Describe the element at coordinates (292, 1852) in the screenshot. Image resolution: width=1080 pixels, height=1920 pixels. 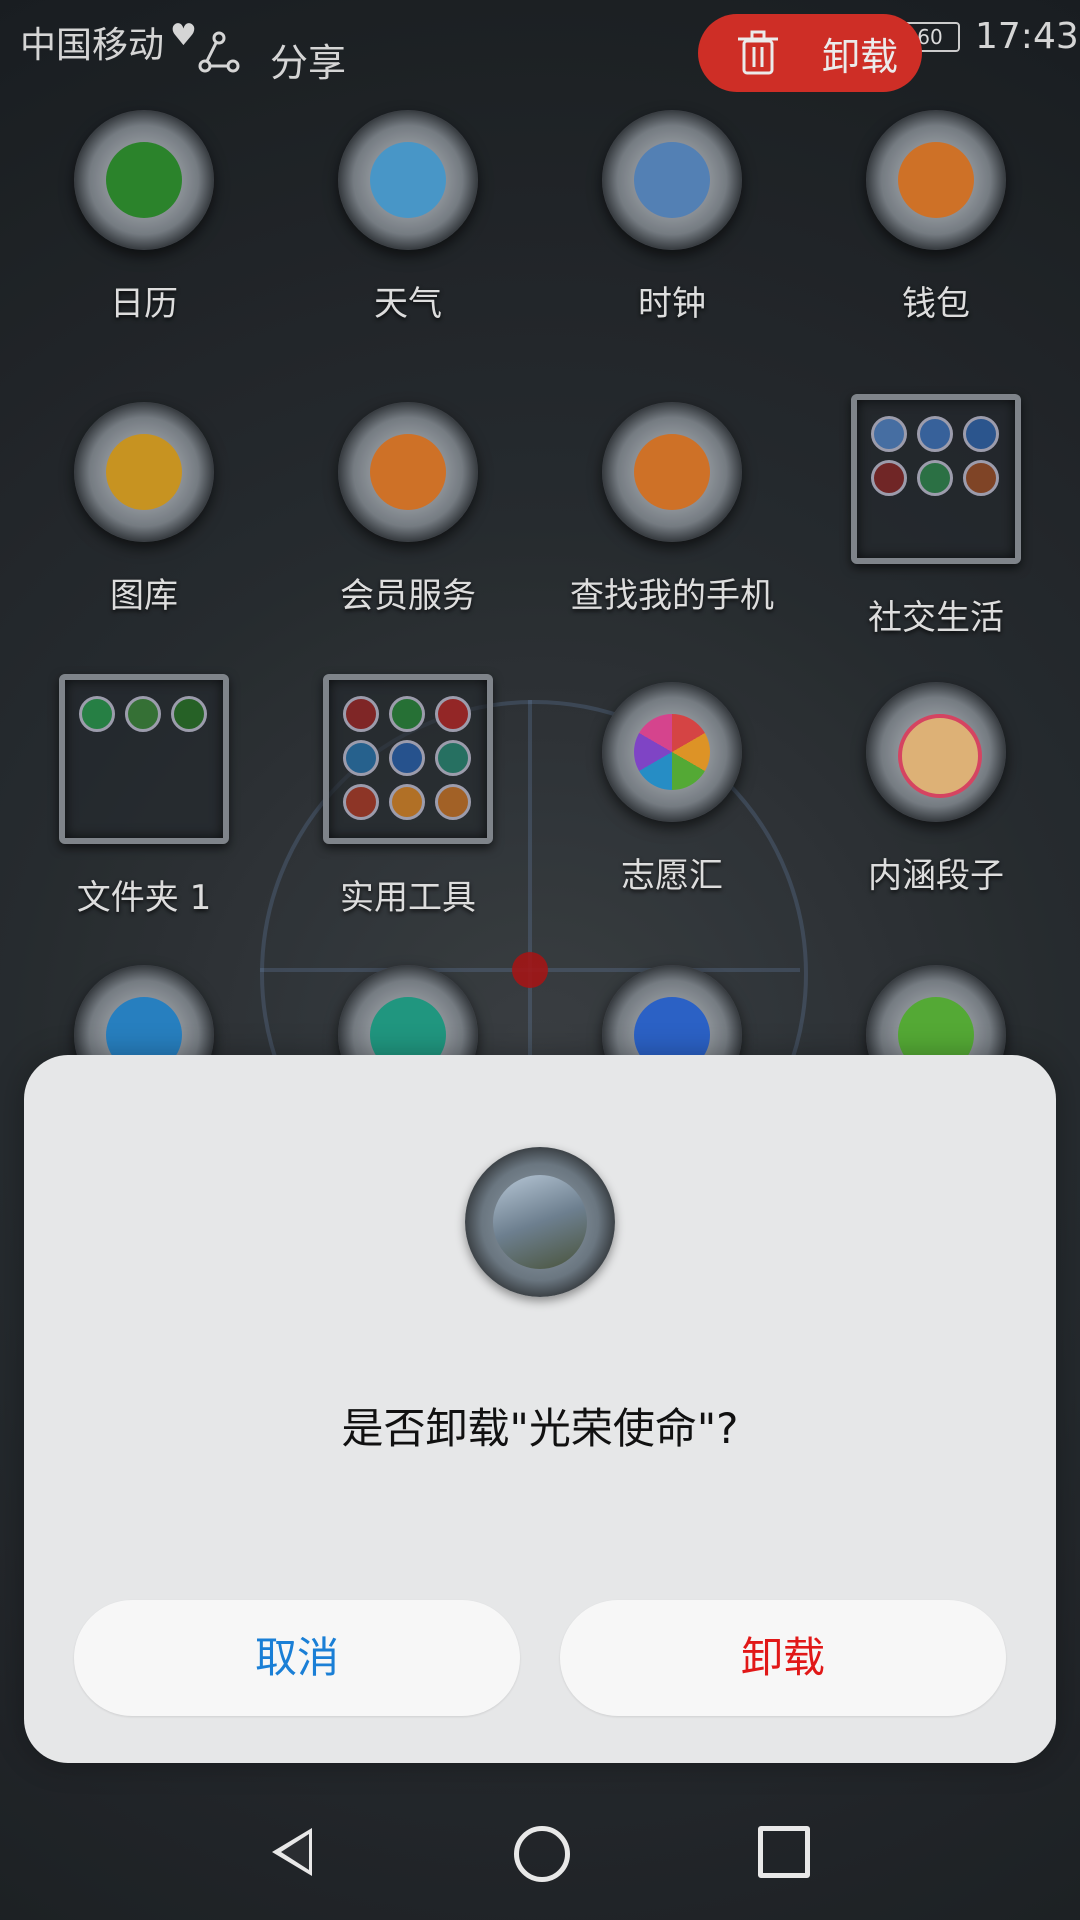
I see `back-icon` at that location.